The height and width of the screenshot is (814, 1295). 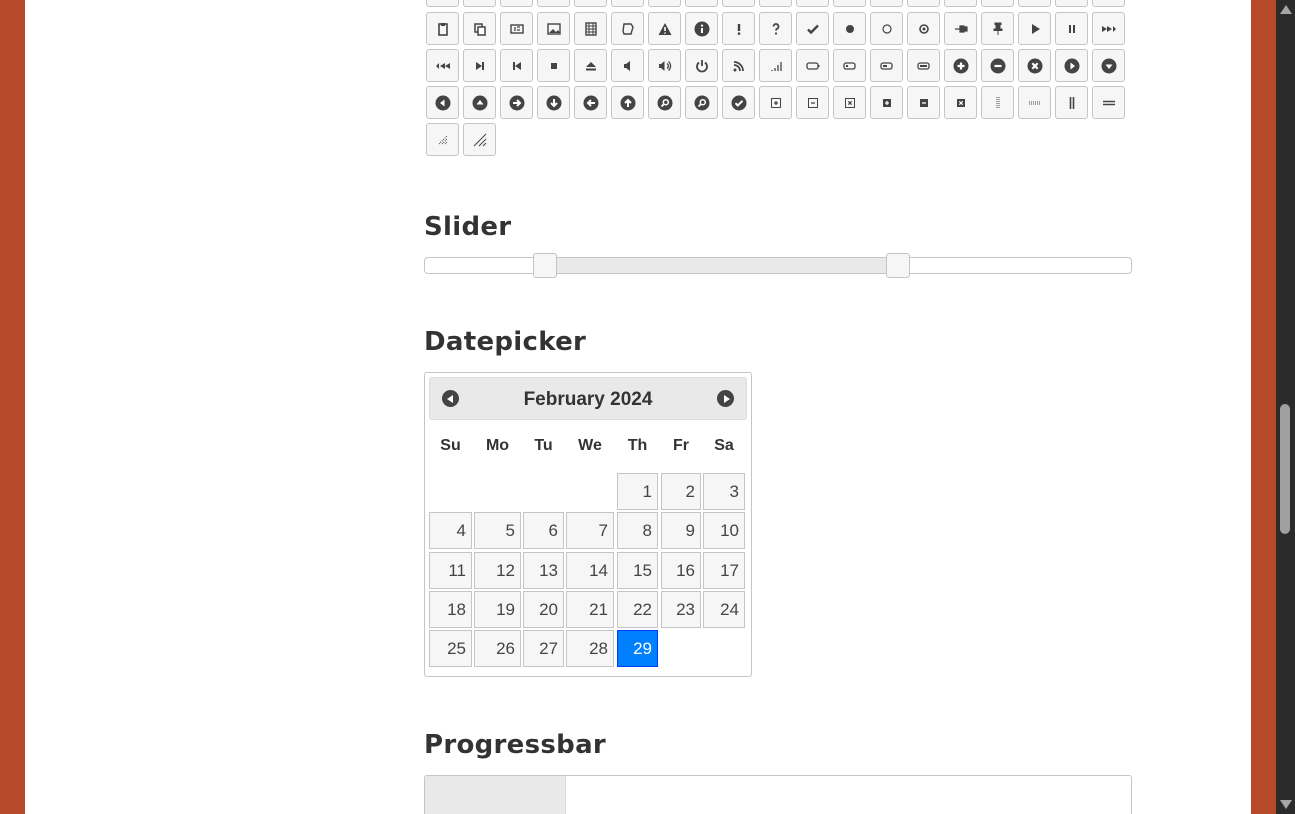 I want to click on icon-button-grip-diagonal-se, so click(x=479, y=139).